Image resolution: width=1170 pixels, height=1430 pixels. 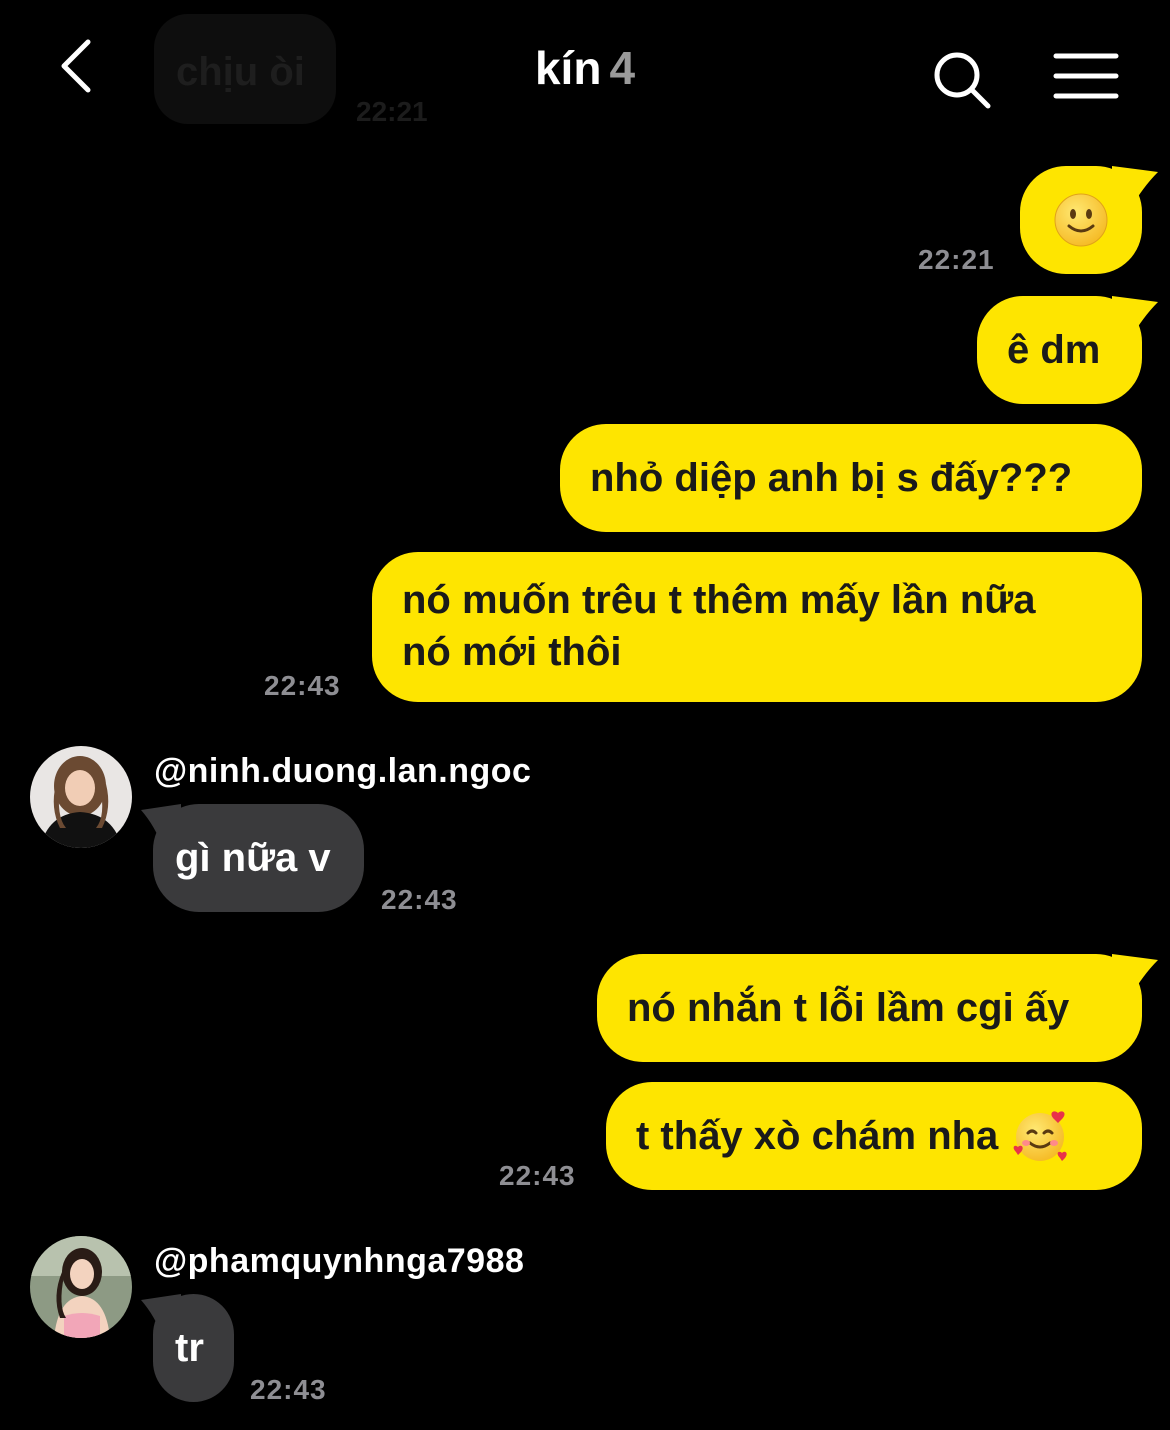 I want to click on search-button, so click(x=962, y=80).